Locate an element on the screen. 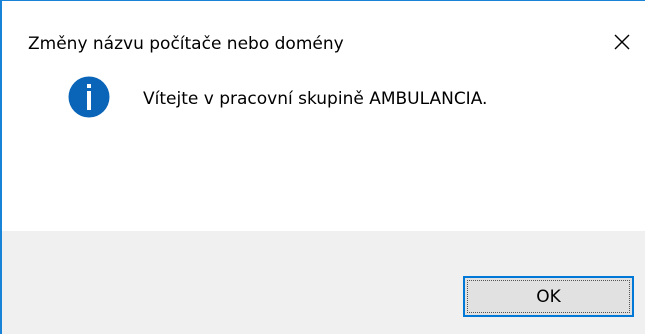  info-icon is located at coordinates (89, 97).